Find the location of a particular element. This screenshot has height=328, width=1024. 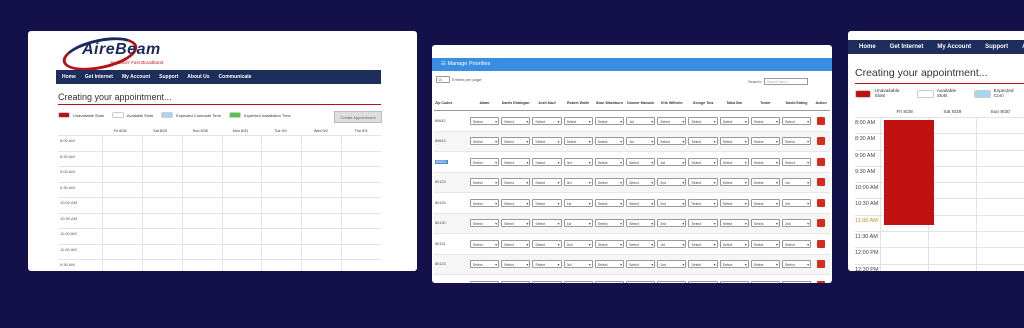

priority-select: 3rd is located at coordinates (578, 162).